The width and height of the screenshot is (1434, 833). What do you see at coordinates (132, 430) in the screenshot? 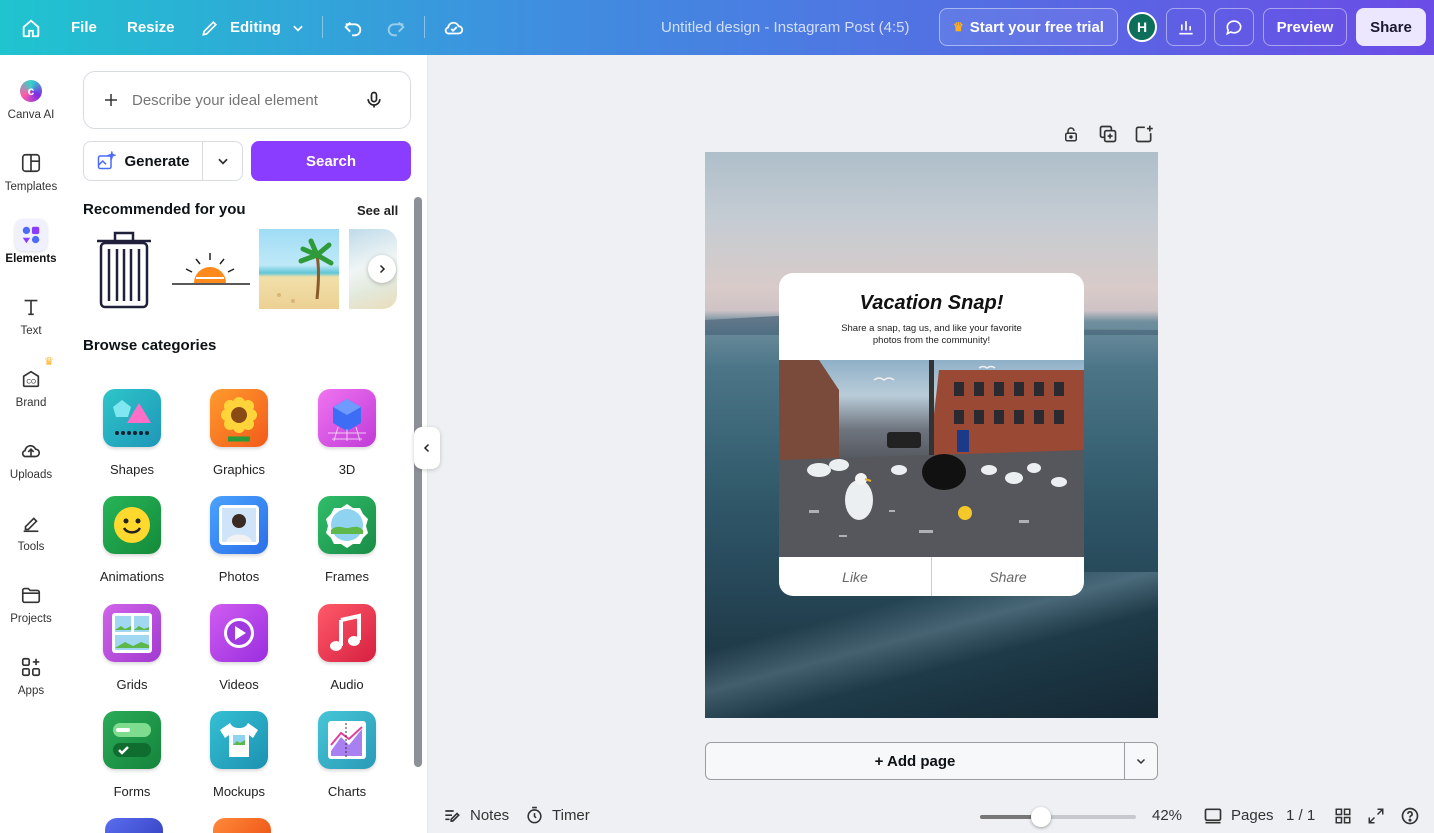
I see `category-shapes: Shapes` at bounding box center [132, 430].